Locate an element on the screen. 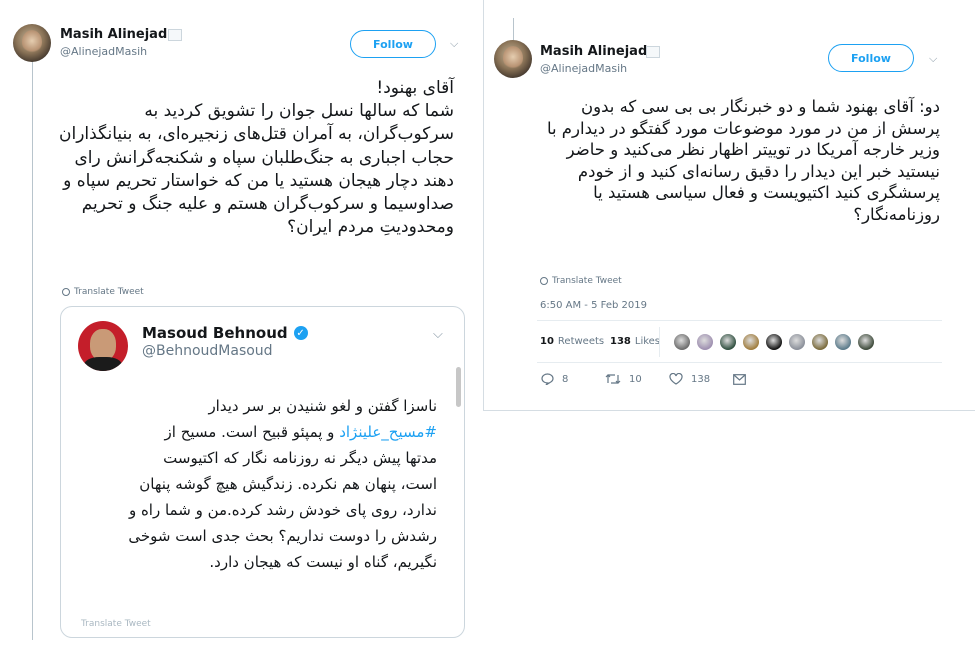  quoted-author-name: Masoud Behnoud is located at coordinates (215, 333).